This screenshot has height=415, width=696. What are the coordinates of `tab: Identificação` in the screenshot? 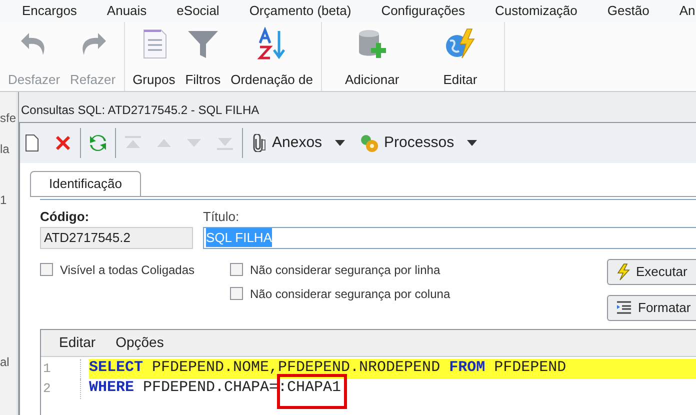 It's located at (85, 183).